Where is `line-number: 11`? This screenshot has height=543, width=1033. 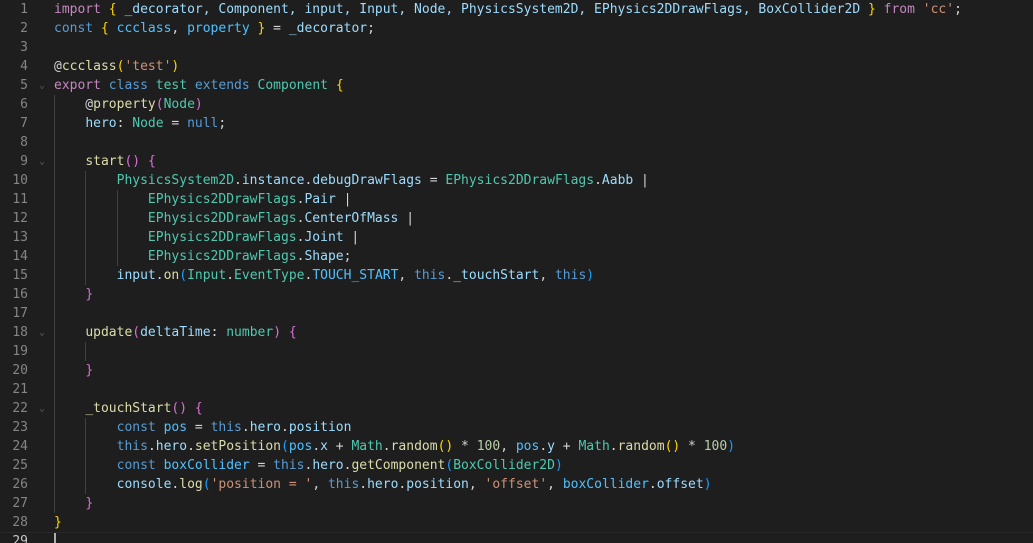 line-number: 11 is located at coordinates (20, 199).